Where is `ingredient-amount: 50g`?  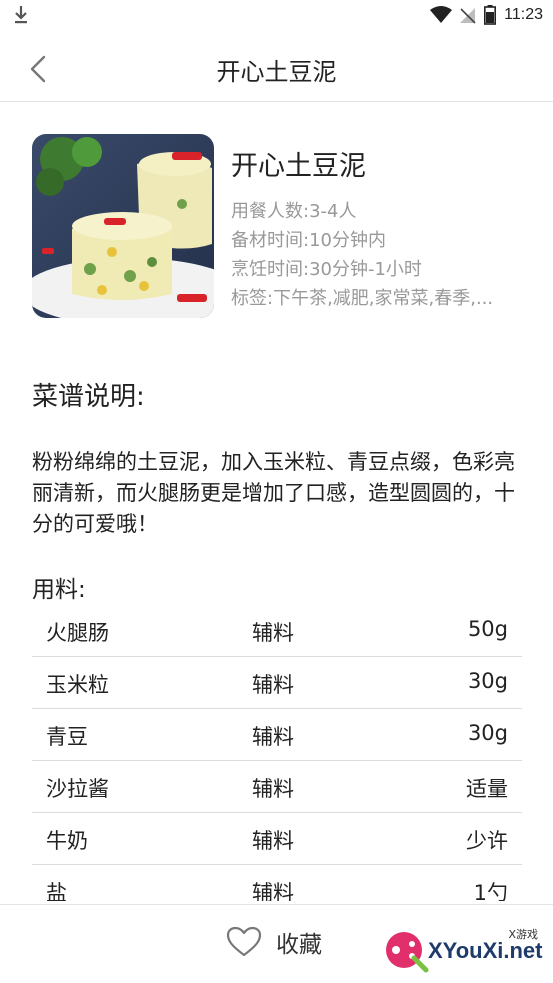
ingredient-amount: 50g is located at coordinates (487, 629).